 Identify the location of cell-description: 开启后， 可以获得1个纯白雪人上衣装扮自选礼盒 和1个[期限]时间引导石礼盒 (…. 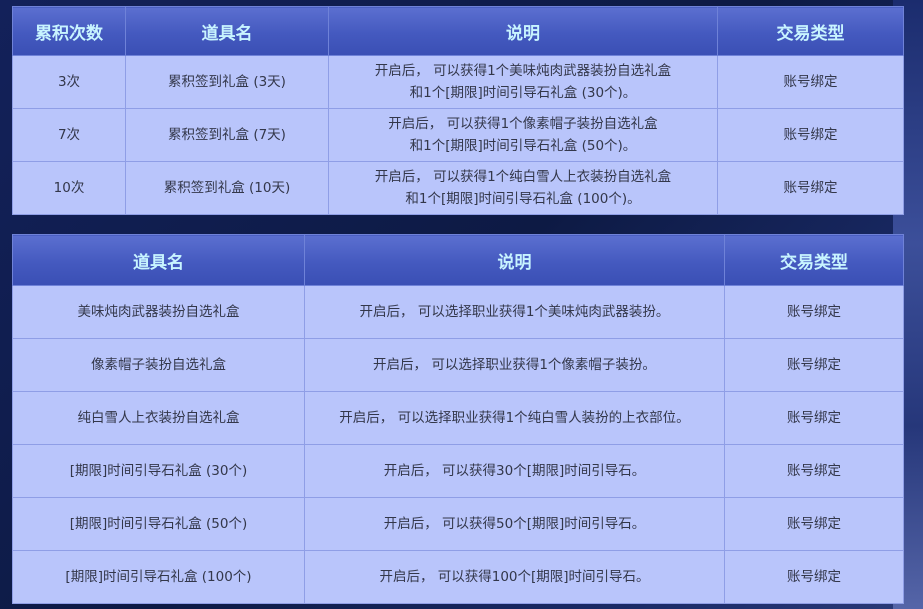
(523, 188).